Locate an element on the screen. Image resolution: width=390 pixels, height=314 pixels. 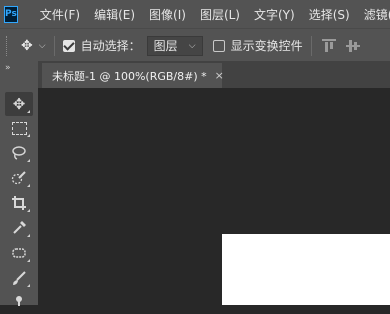
show-transform-label: 显示变换控件 is located at coordinates (266, 46).